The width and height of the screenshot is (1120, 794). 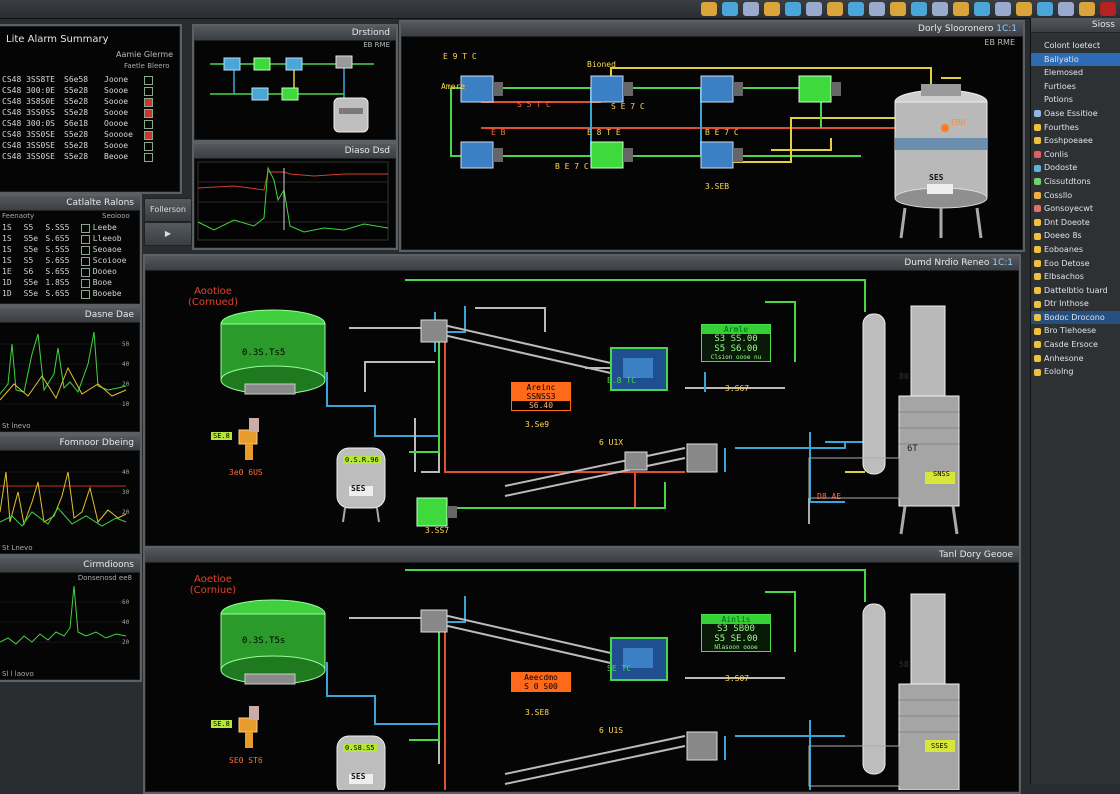 What do you see at coordinates (1075, 331) in the screenshot?
I see `sidebar-item: Bro Tlehoese` at bounding box center [1075, 331].